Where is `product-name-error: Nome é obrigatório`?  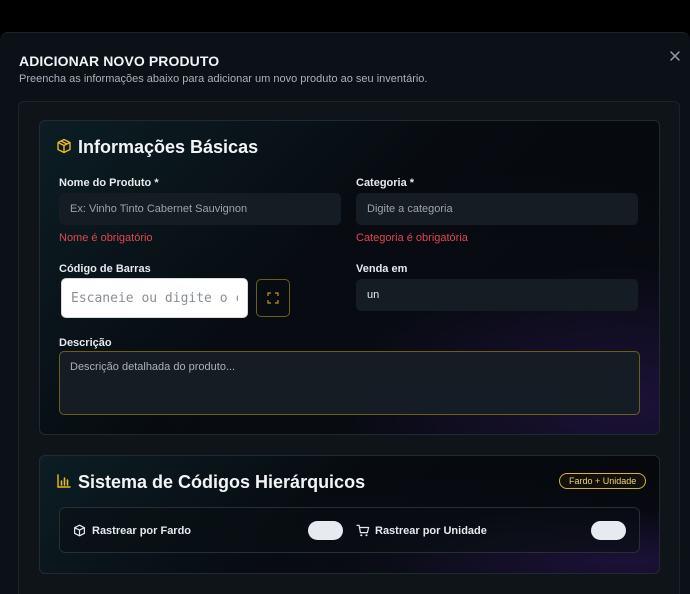
product-name-error: Nome é obrigatório is located at coordinates (106, 238).